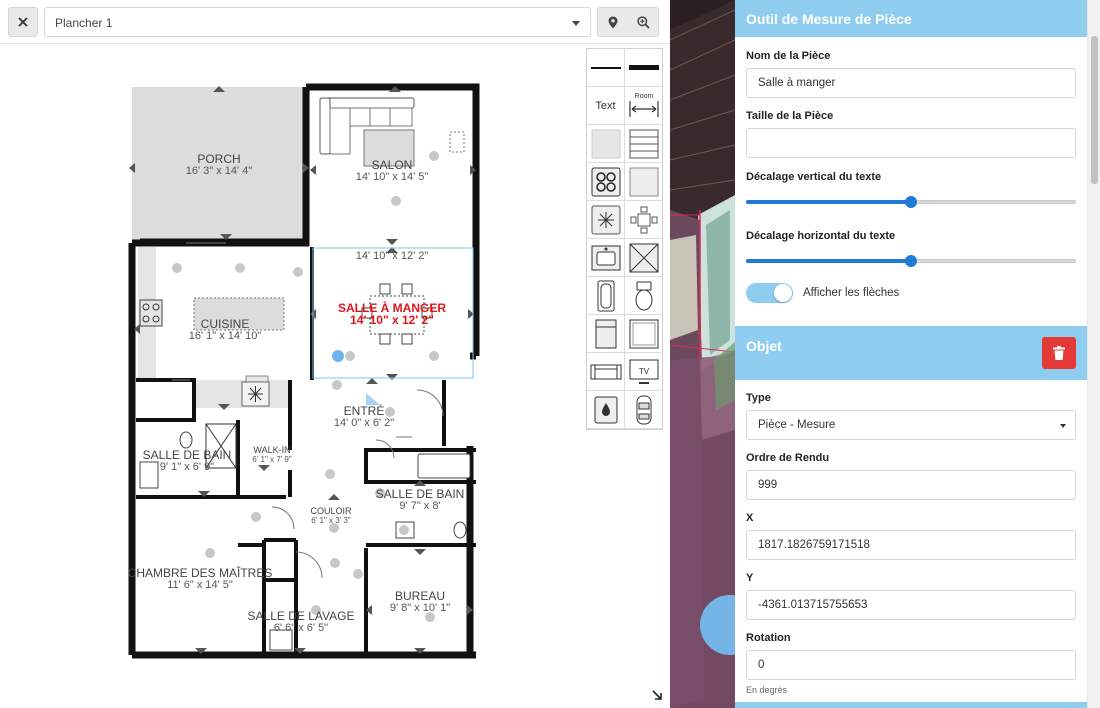 This screenshot has height=708, width=1100. Describe the element at coordinates (761, 665) in the screenshot. I see `rotation-value: 0` at that location.